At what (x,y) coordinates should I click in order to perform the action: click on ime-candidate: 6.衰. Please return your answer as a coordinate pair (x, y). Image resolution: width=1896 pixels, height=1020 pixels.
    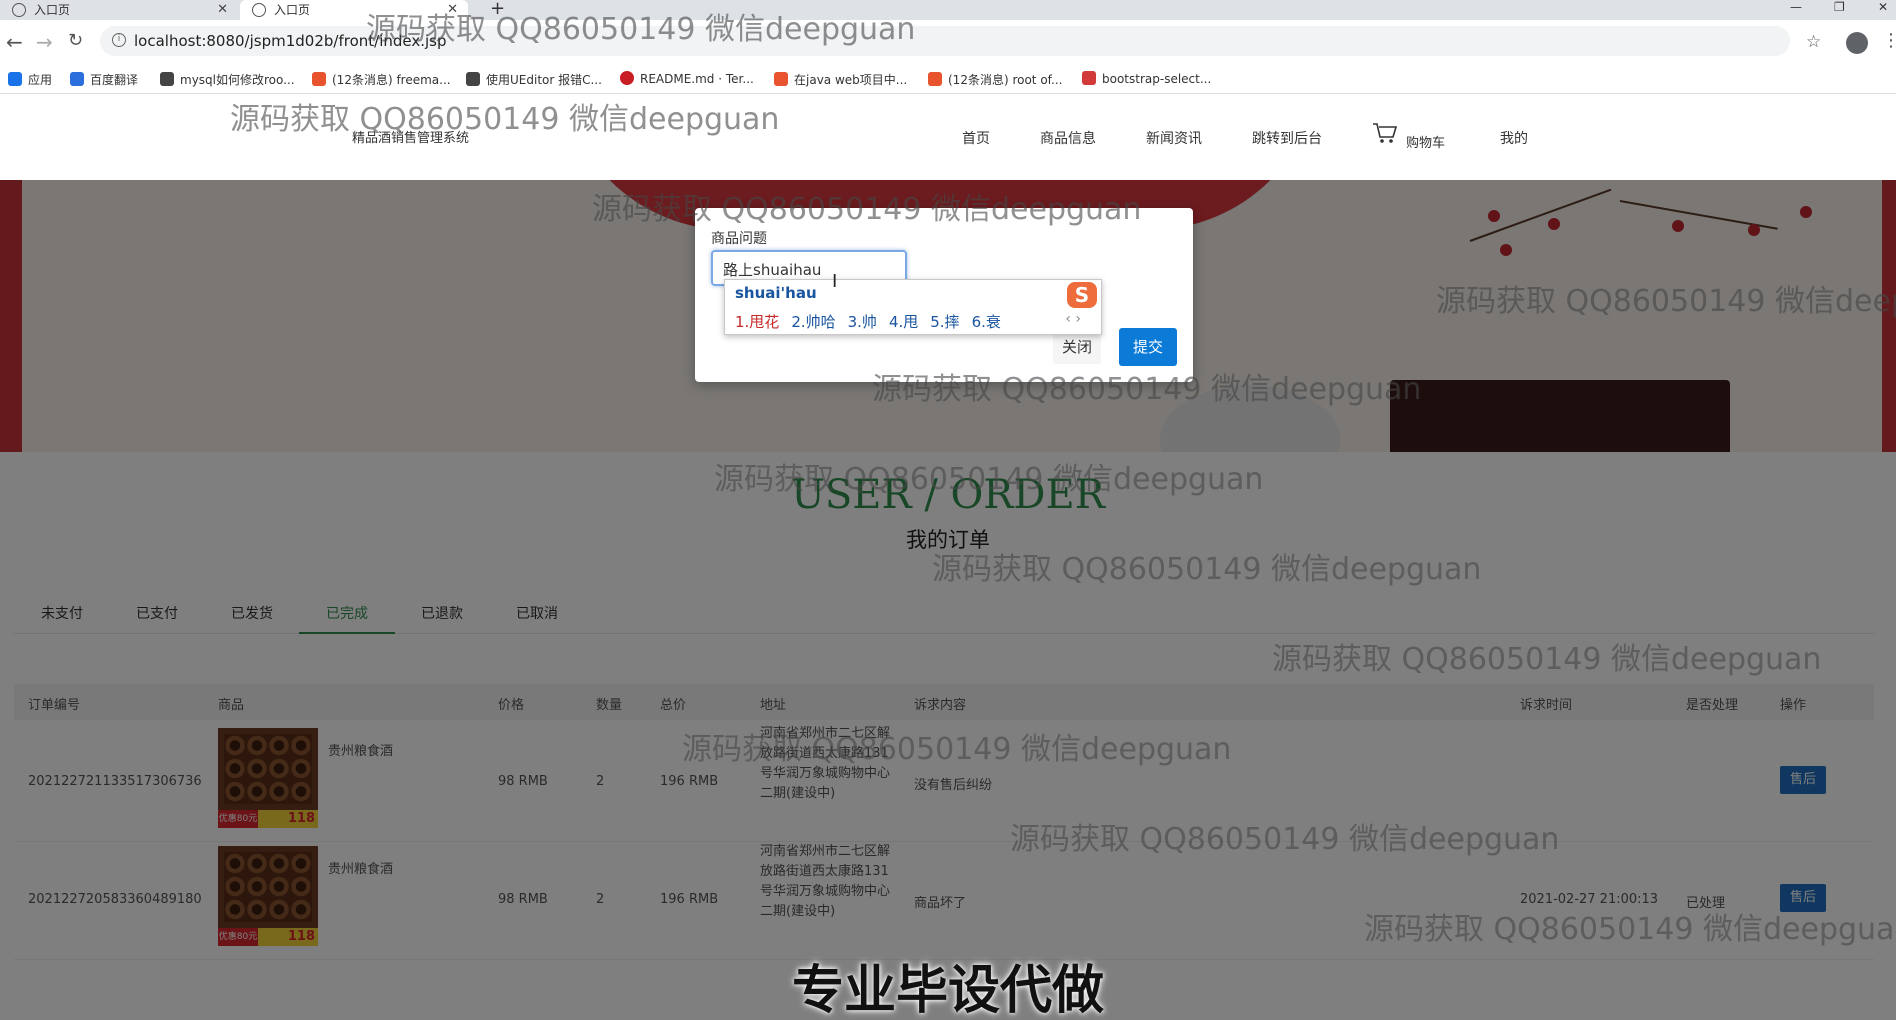
    Looking at the image, I should click on (986, 322).